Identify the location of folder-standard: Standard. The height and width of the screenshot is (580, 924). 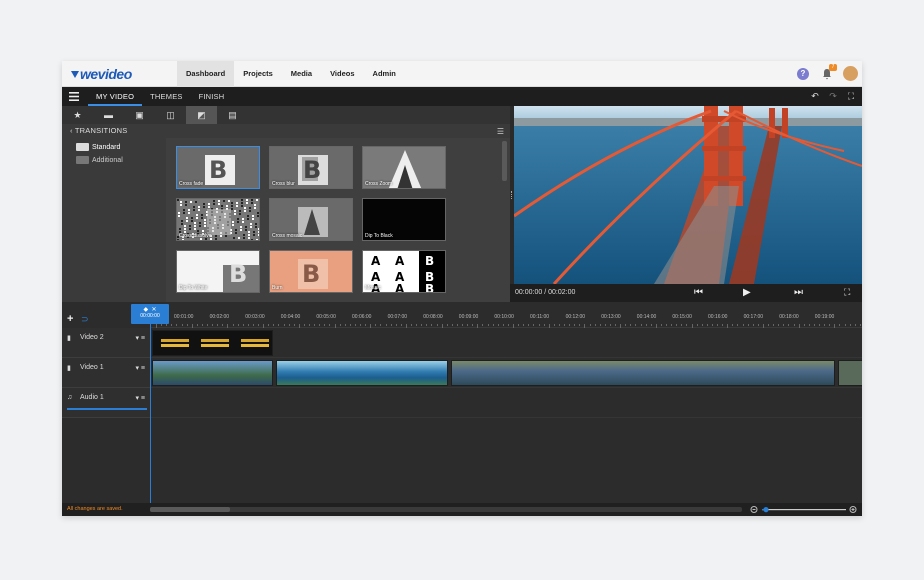
(98, 147).